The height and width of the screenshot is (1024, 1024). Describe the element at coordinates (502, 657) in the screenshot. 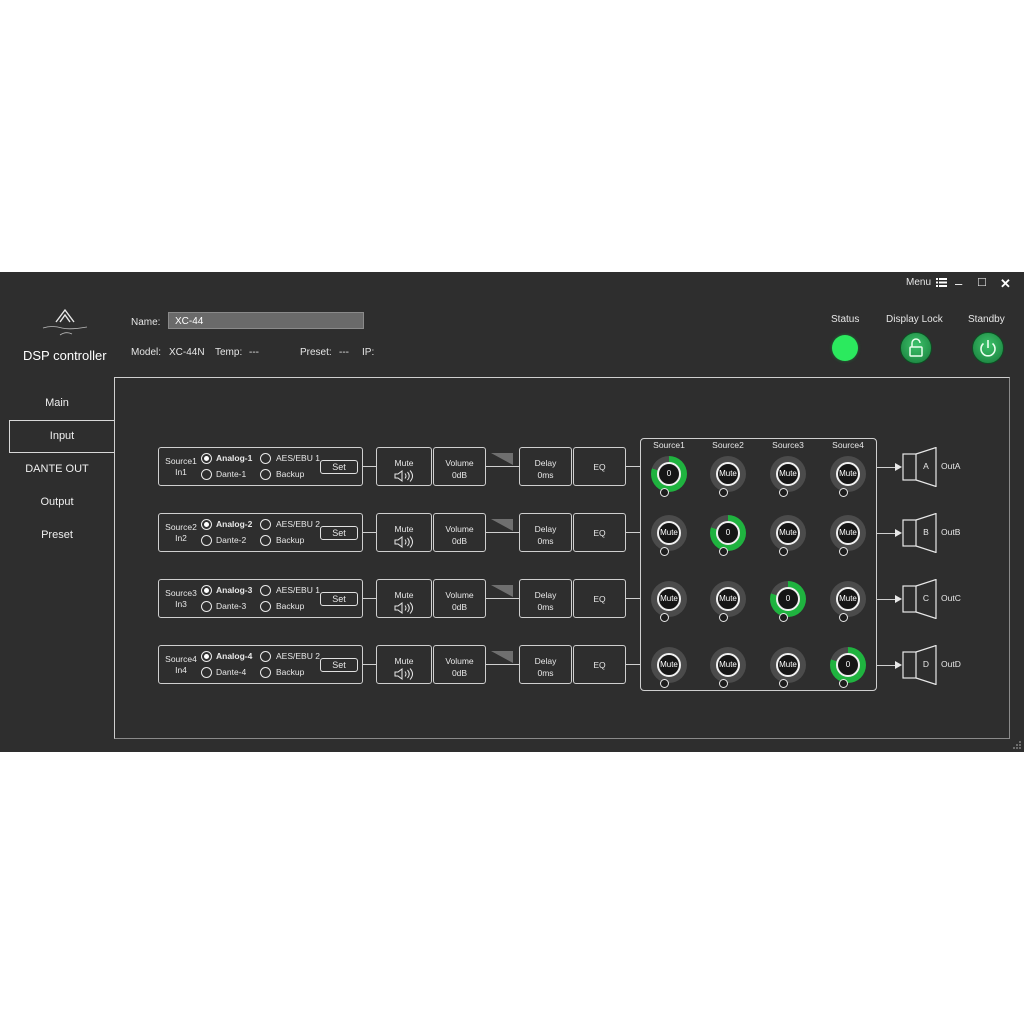

I see `level-meter` at that location.